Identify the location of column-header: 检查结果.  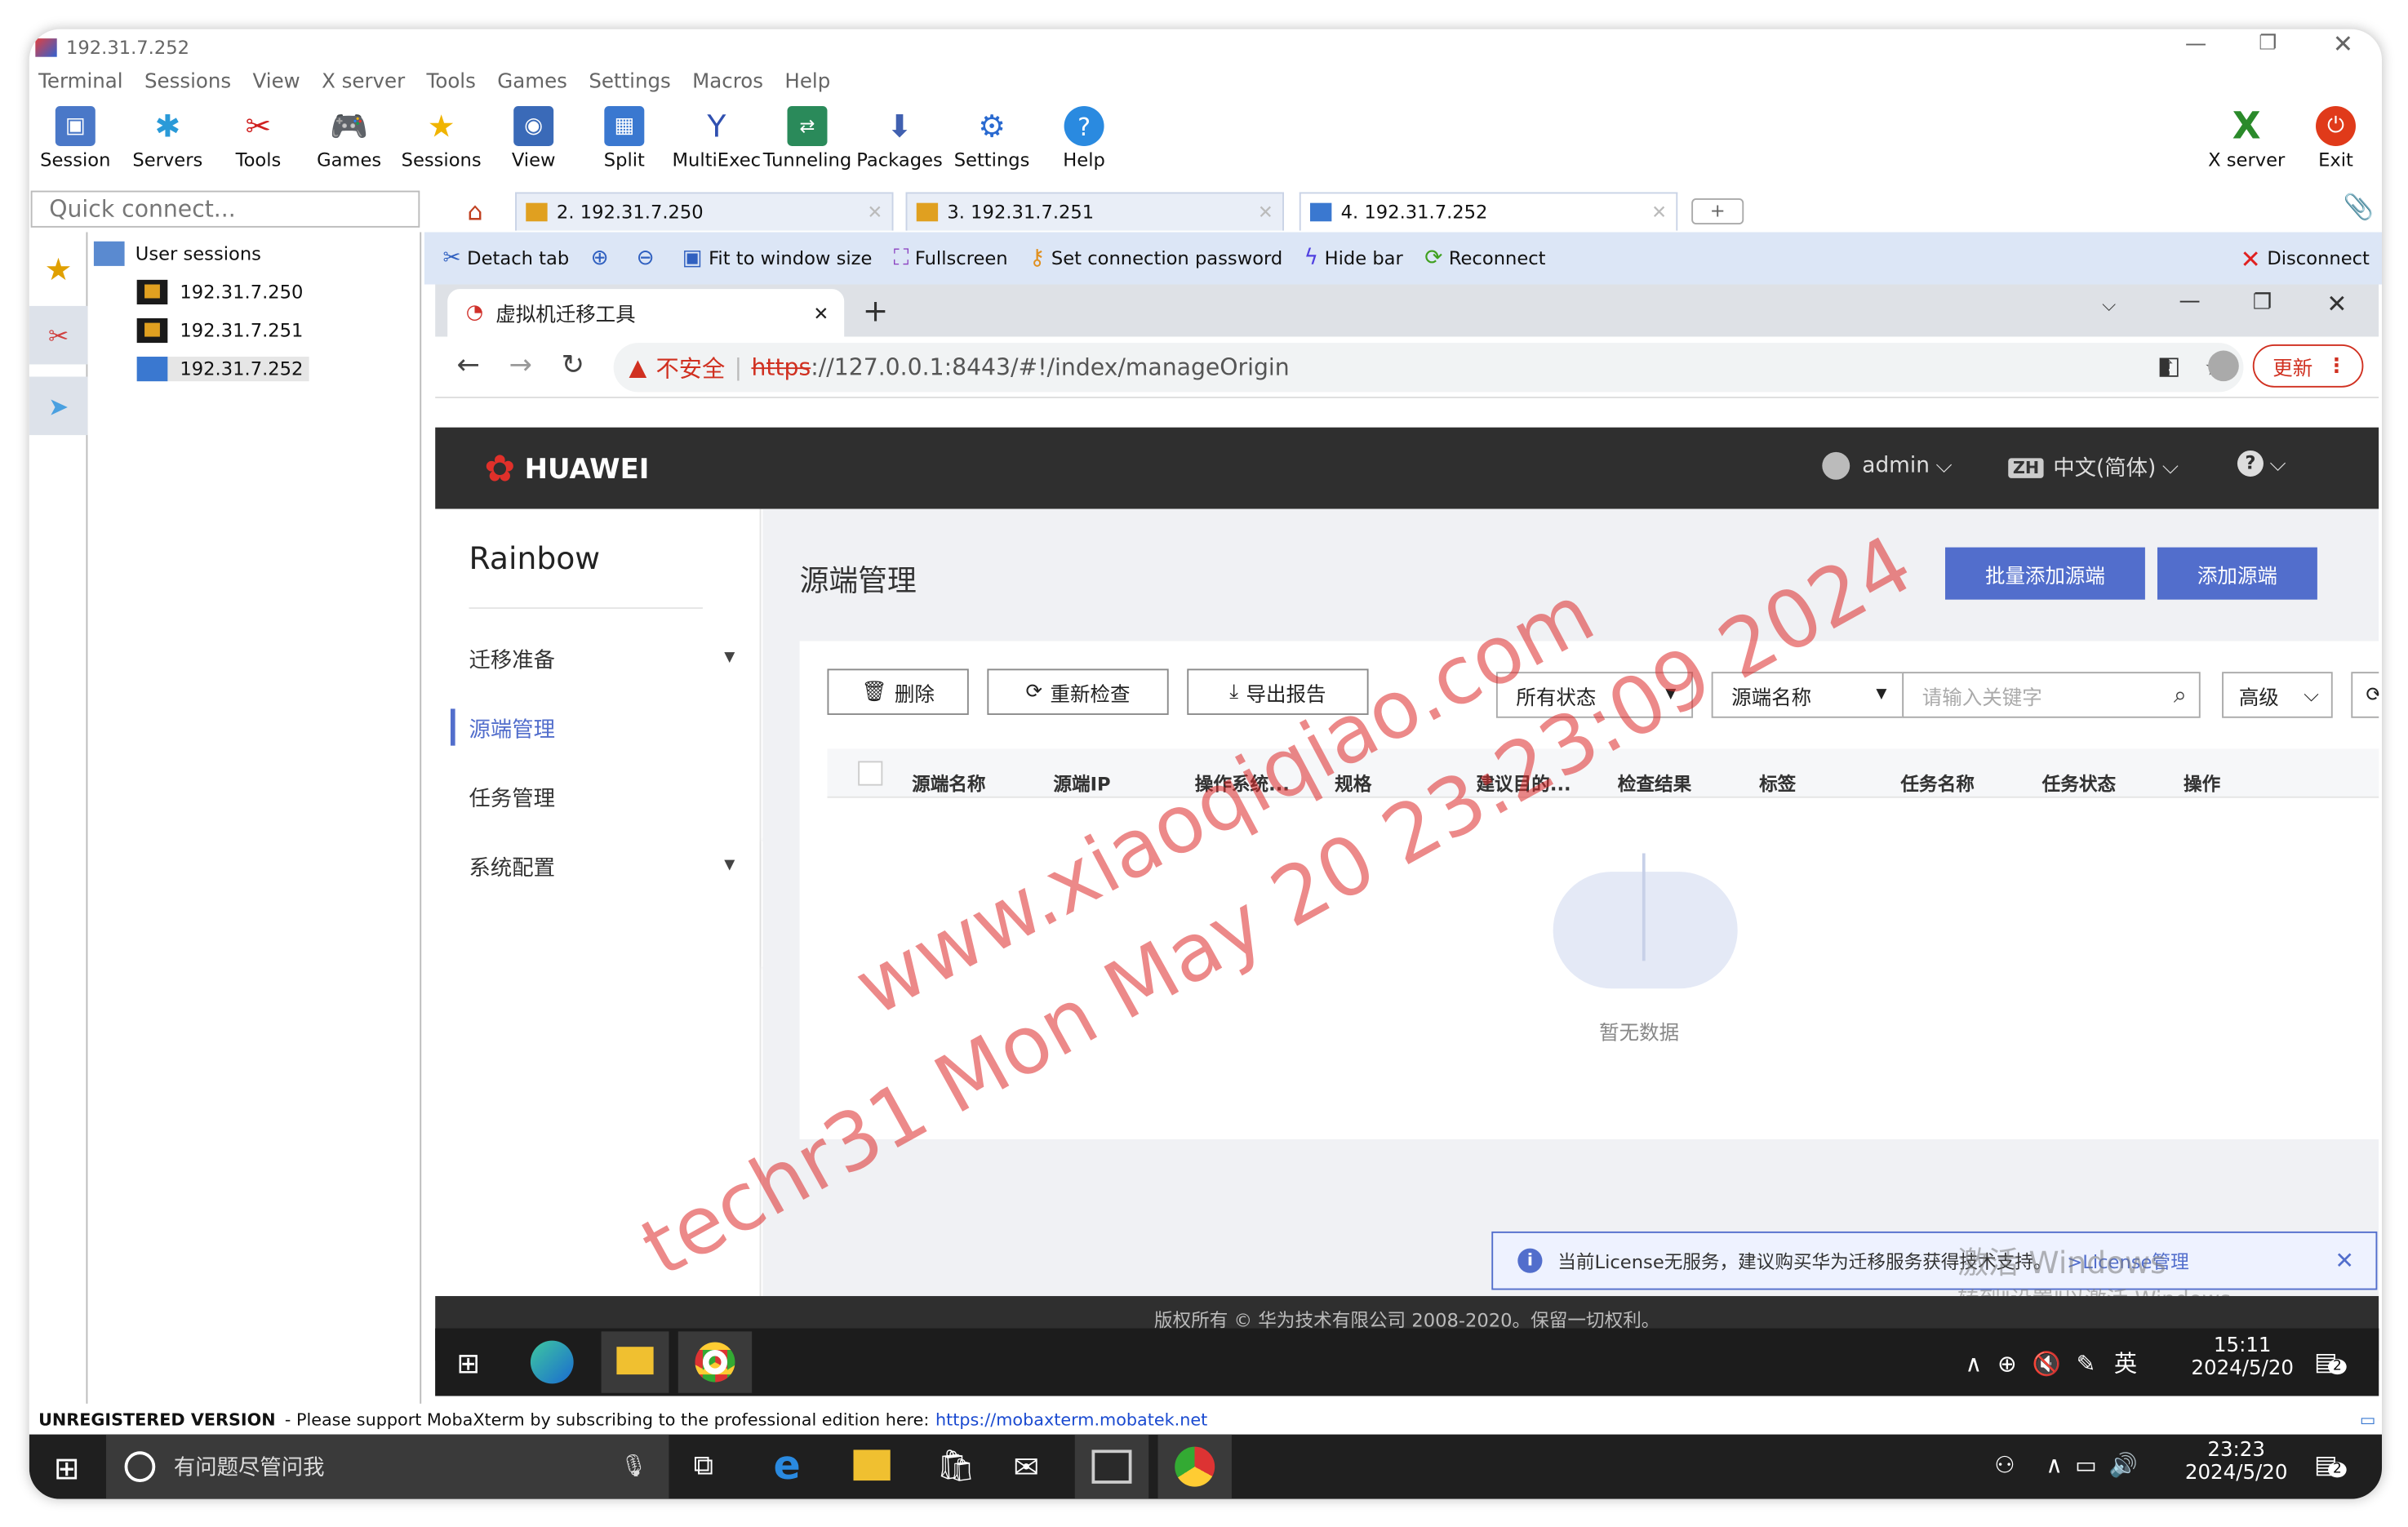
(1654, 783).